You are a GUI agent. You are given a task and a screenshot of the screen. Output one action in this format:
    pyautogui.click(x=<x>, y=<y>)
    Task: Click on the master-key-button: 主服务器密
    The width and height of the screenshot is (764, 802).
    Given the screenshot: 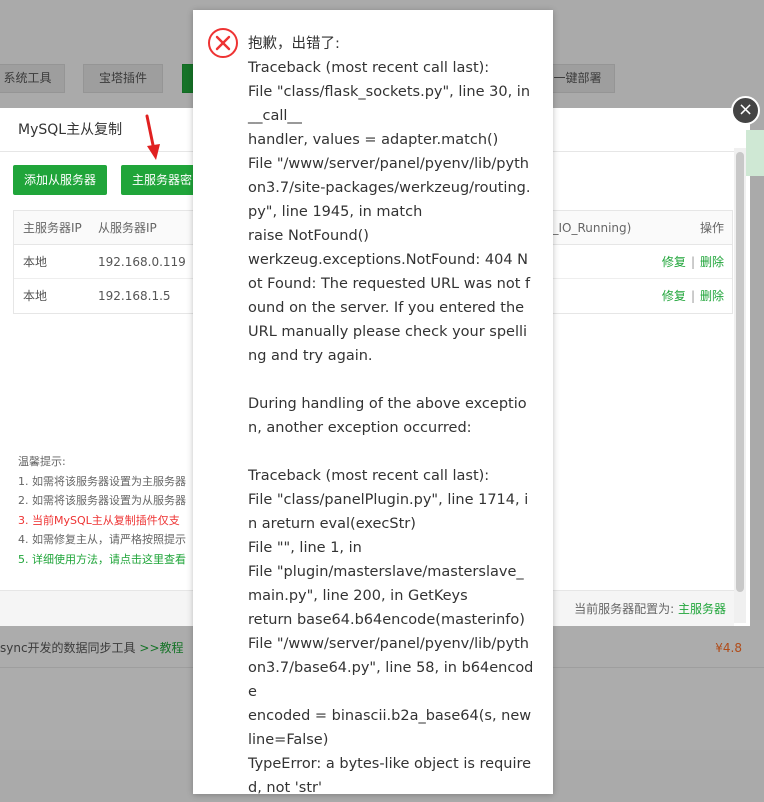 What is the action you would take?
    pyautogui.click(x=162, y=180)
    